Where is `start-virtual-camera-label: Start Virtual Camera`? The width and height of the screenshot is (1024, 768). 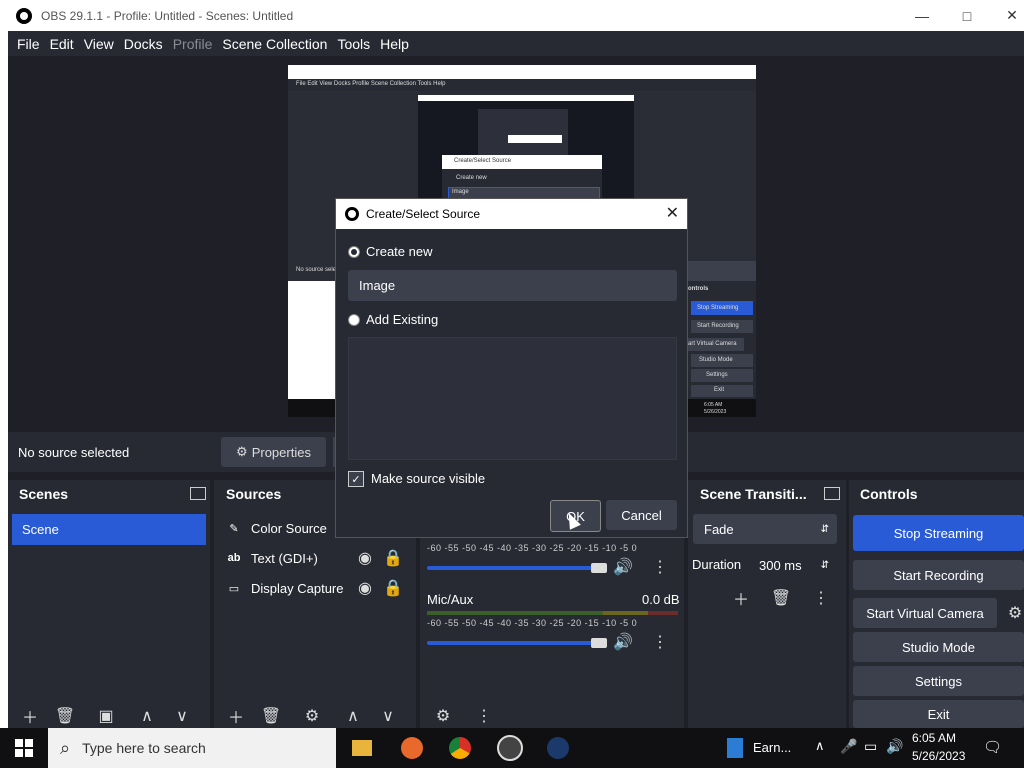
start-virtual-camera-label: Start Virtual Camera is located at coordinates (925, 613).